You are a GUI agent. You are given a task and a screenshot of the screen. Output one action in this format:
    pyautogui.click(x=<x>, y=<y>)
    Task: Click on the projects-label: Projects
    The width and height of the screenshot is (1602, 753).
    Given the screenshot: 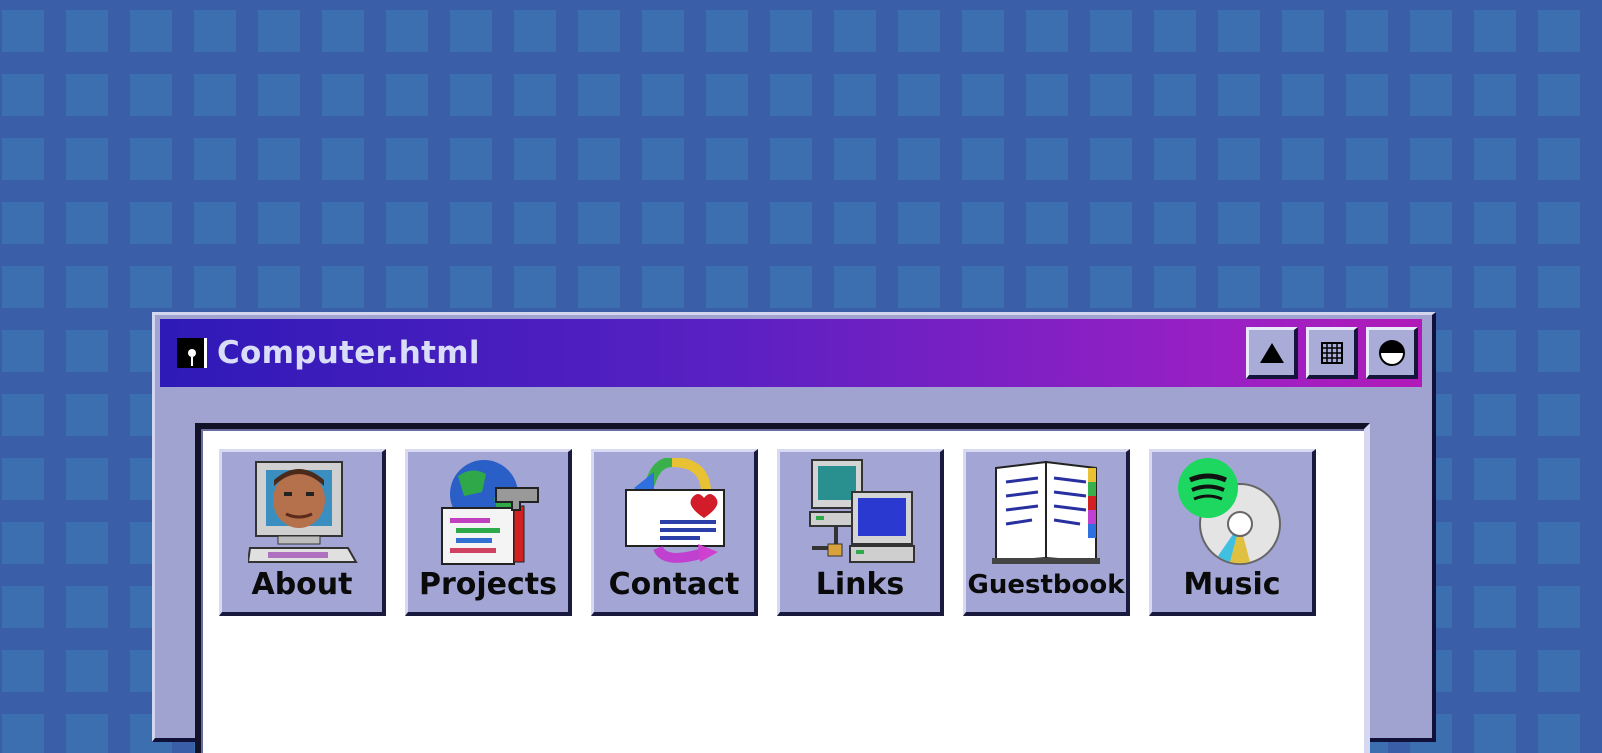 What is the action you would take?
    pyautogui.click(x=487, y=584)
    